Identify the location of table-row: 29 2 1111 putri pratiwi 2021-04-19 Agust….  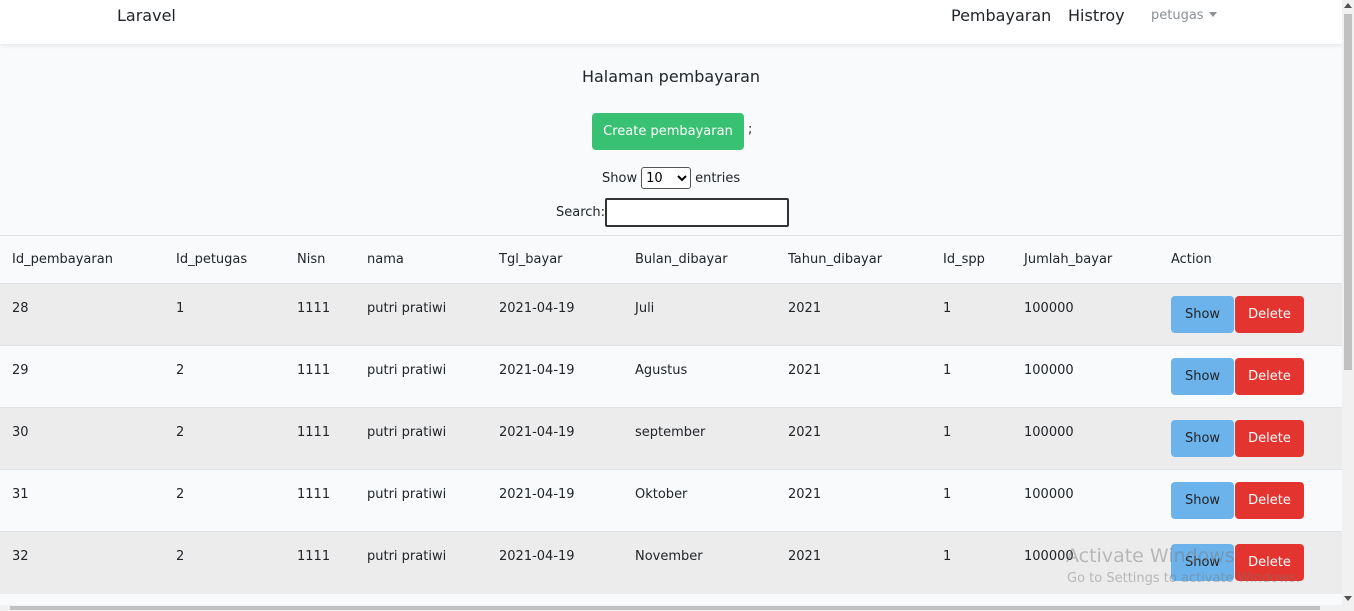
(671, 376).